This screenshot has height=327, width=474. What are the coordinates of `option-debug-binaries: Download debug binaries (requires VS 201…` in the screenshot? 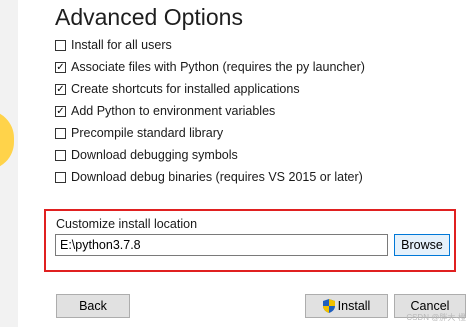 It's located at (209, 177).